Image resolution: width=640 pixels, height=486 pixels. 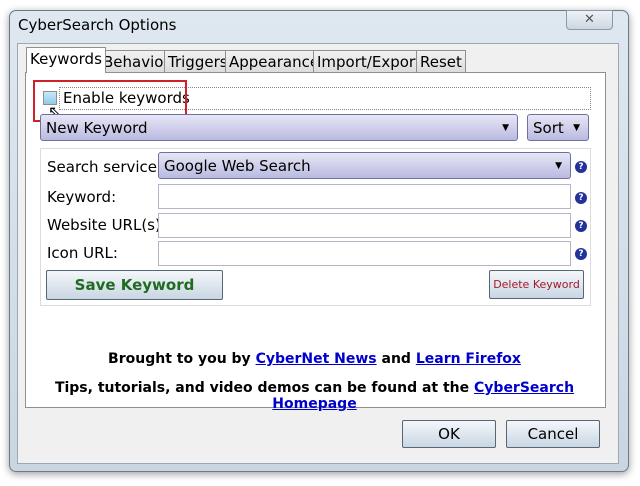 I want to click on search-service-label: Search service:, so click(x=105, y=167).